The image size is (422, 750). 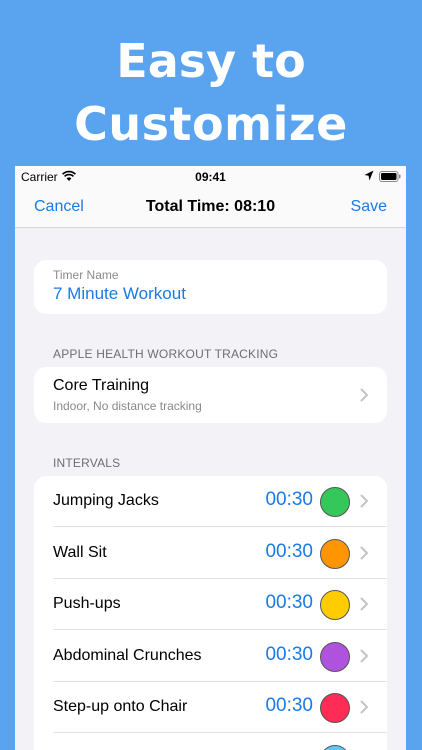 I want to click on status-time: 09:41, so click(x=210, y=177).